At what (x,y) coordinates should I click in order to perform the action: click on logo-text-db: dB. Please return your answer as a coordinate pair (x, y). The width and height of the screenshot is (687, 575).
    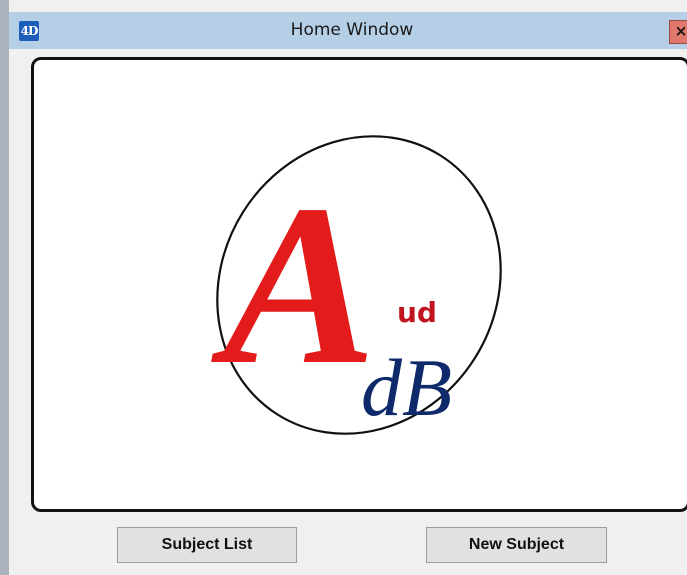
    Looking at the image, I should click on (406, 387).